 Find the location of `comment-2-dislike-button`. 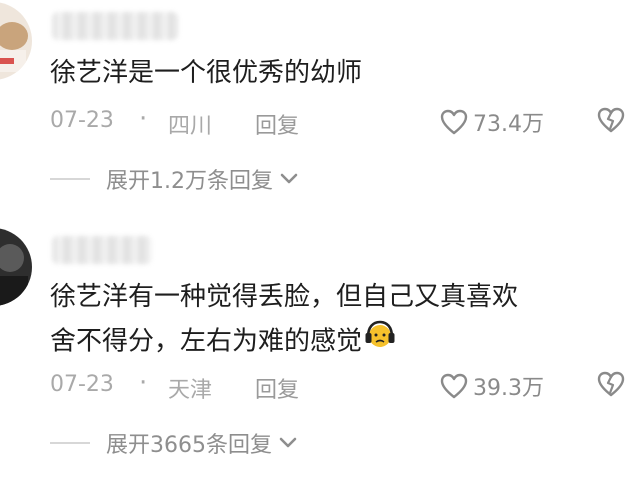

comment-2-dislike-button is located at coordinates (611, 387).